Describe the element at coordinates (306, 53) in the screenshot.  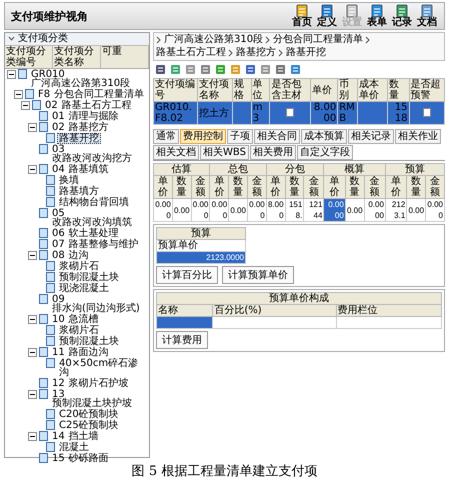
I see `breadcrumb-item: 路基开挖` at that location.